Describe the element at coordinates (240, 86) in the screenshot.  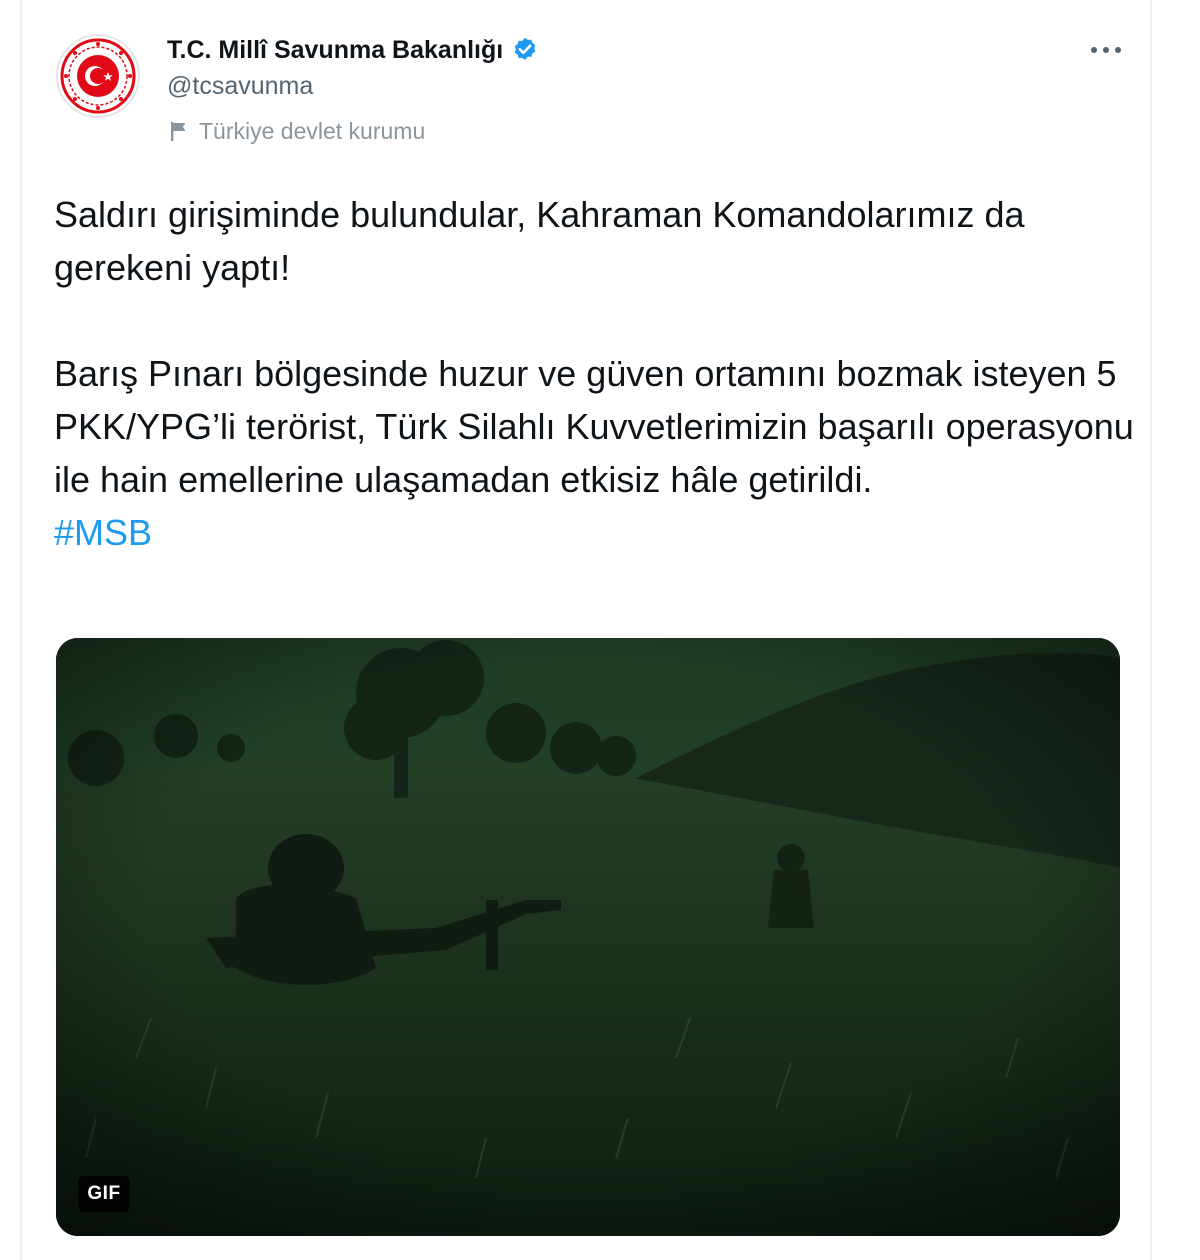
I see `author-handle: @tcsavunma` at that location.